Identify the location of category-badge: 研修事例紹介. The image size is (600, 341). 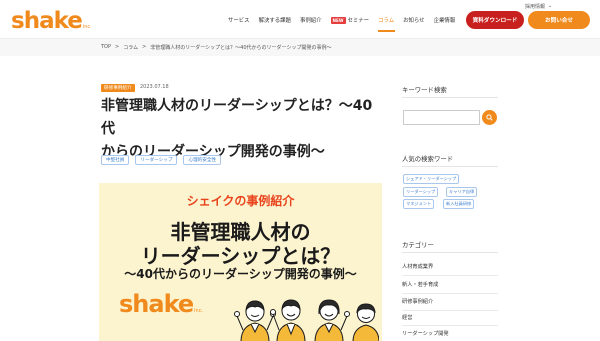
(118, 88).